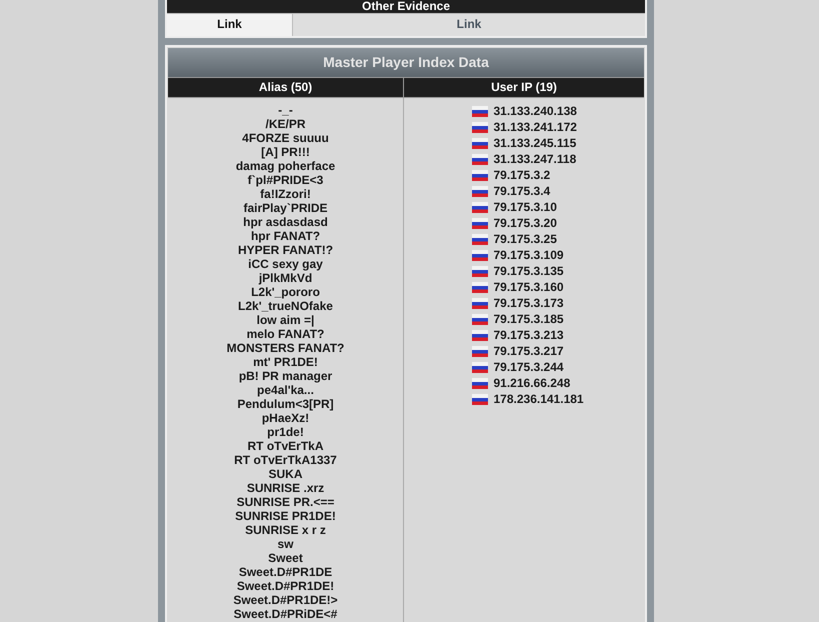 The image size is (819, 622). What do you see at coordinates (285, 236) in the screenshot?
I see `alias-name: hpr FANAT?` at bounding box center [285, 236].